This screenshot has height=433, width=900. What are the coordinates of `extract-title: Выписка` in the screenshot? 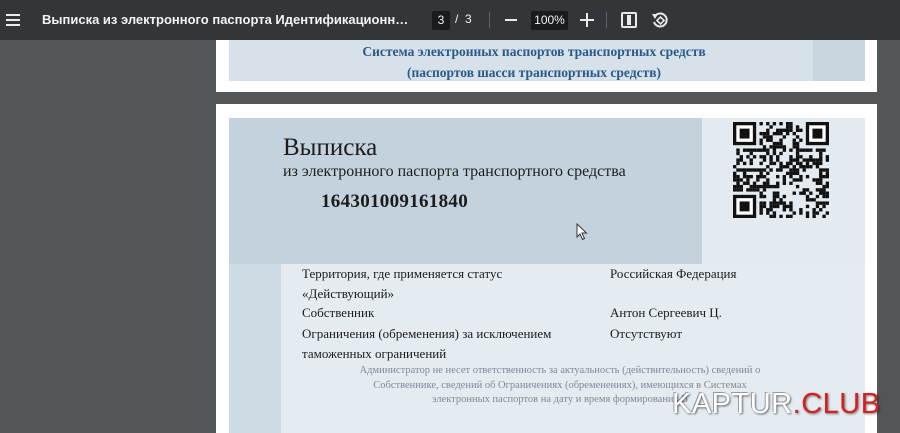 It's located at (330, 147).